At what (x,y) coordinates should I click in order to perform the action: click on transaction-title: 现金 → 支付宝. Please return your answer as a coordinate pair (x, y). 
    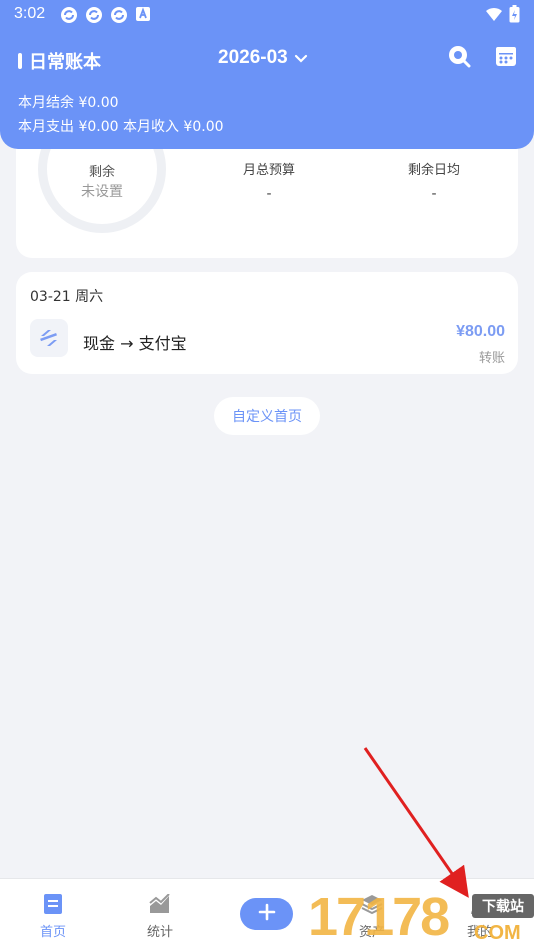
    Looking at the image, I should click on (135, 343).